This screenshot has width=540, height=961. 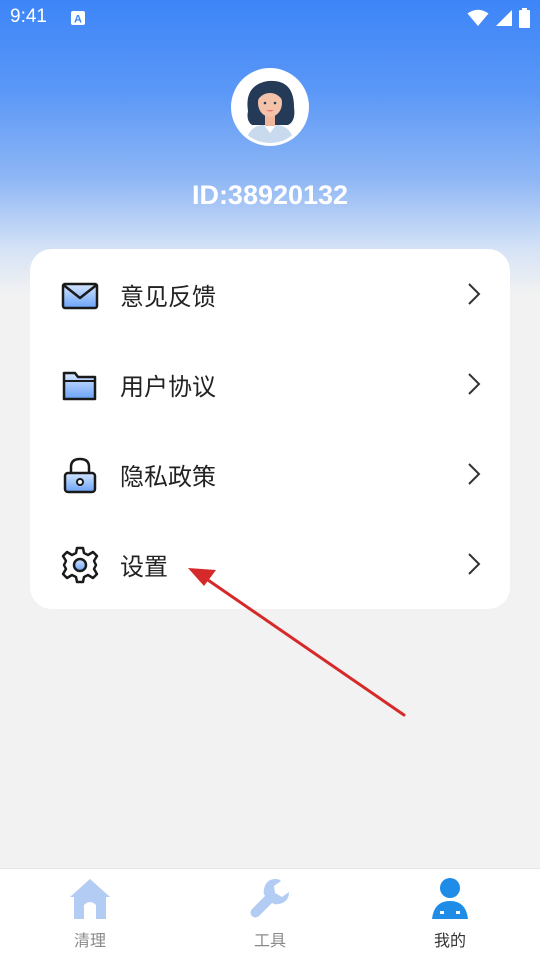 What do you see at coordinates (270, 195) in the screenshot?
I see `user-id: ID:38920132` at bounding box center [270, 195].